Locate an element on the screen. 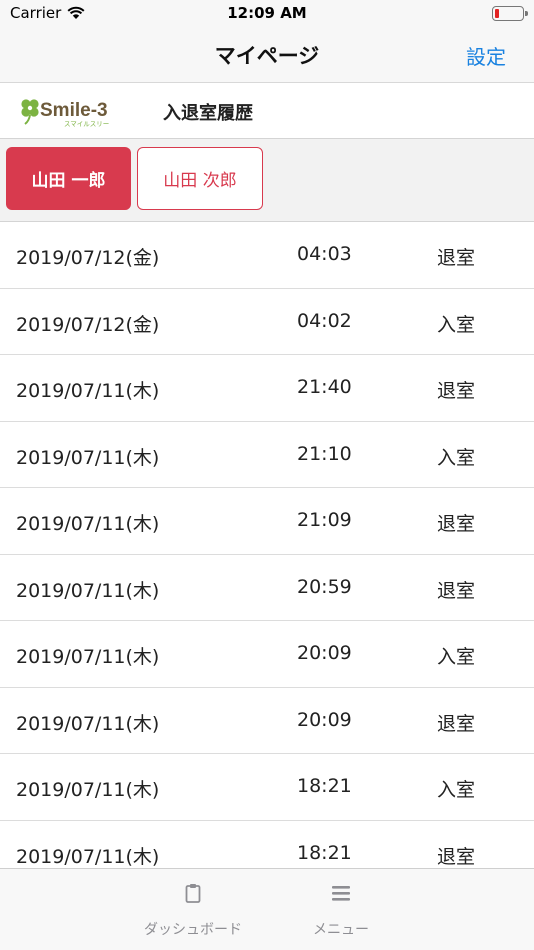 The image size is (534, 950). svg-text: スマイルスリー is located at coordinates (86, 124).